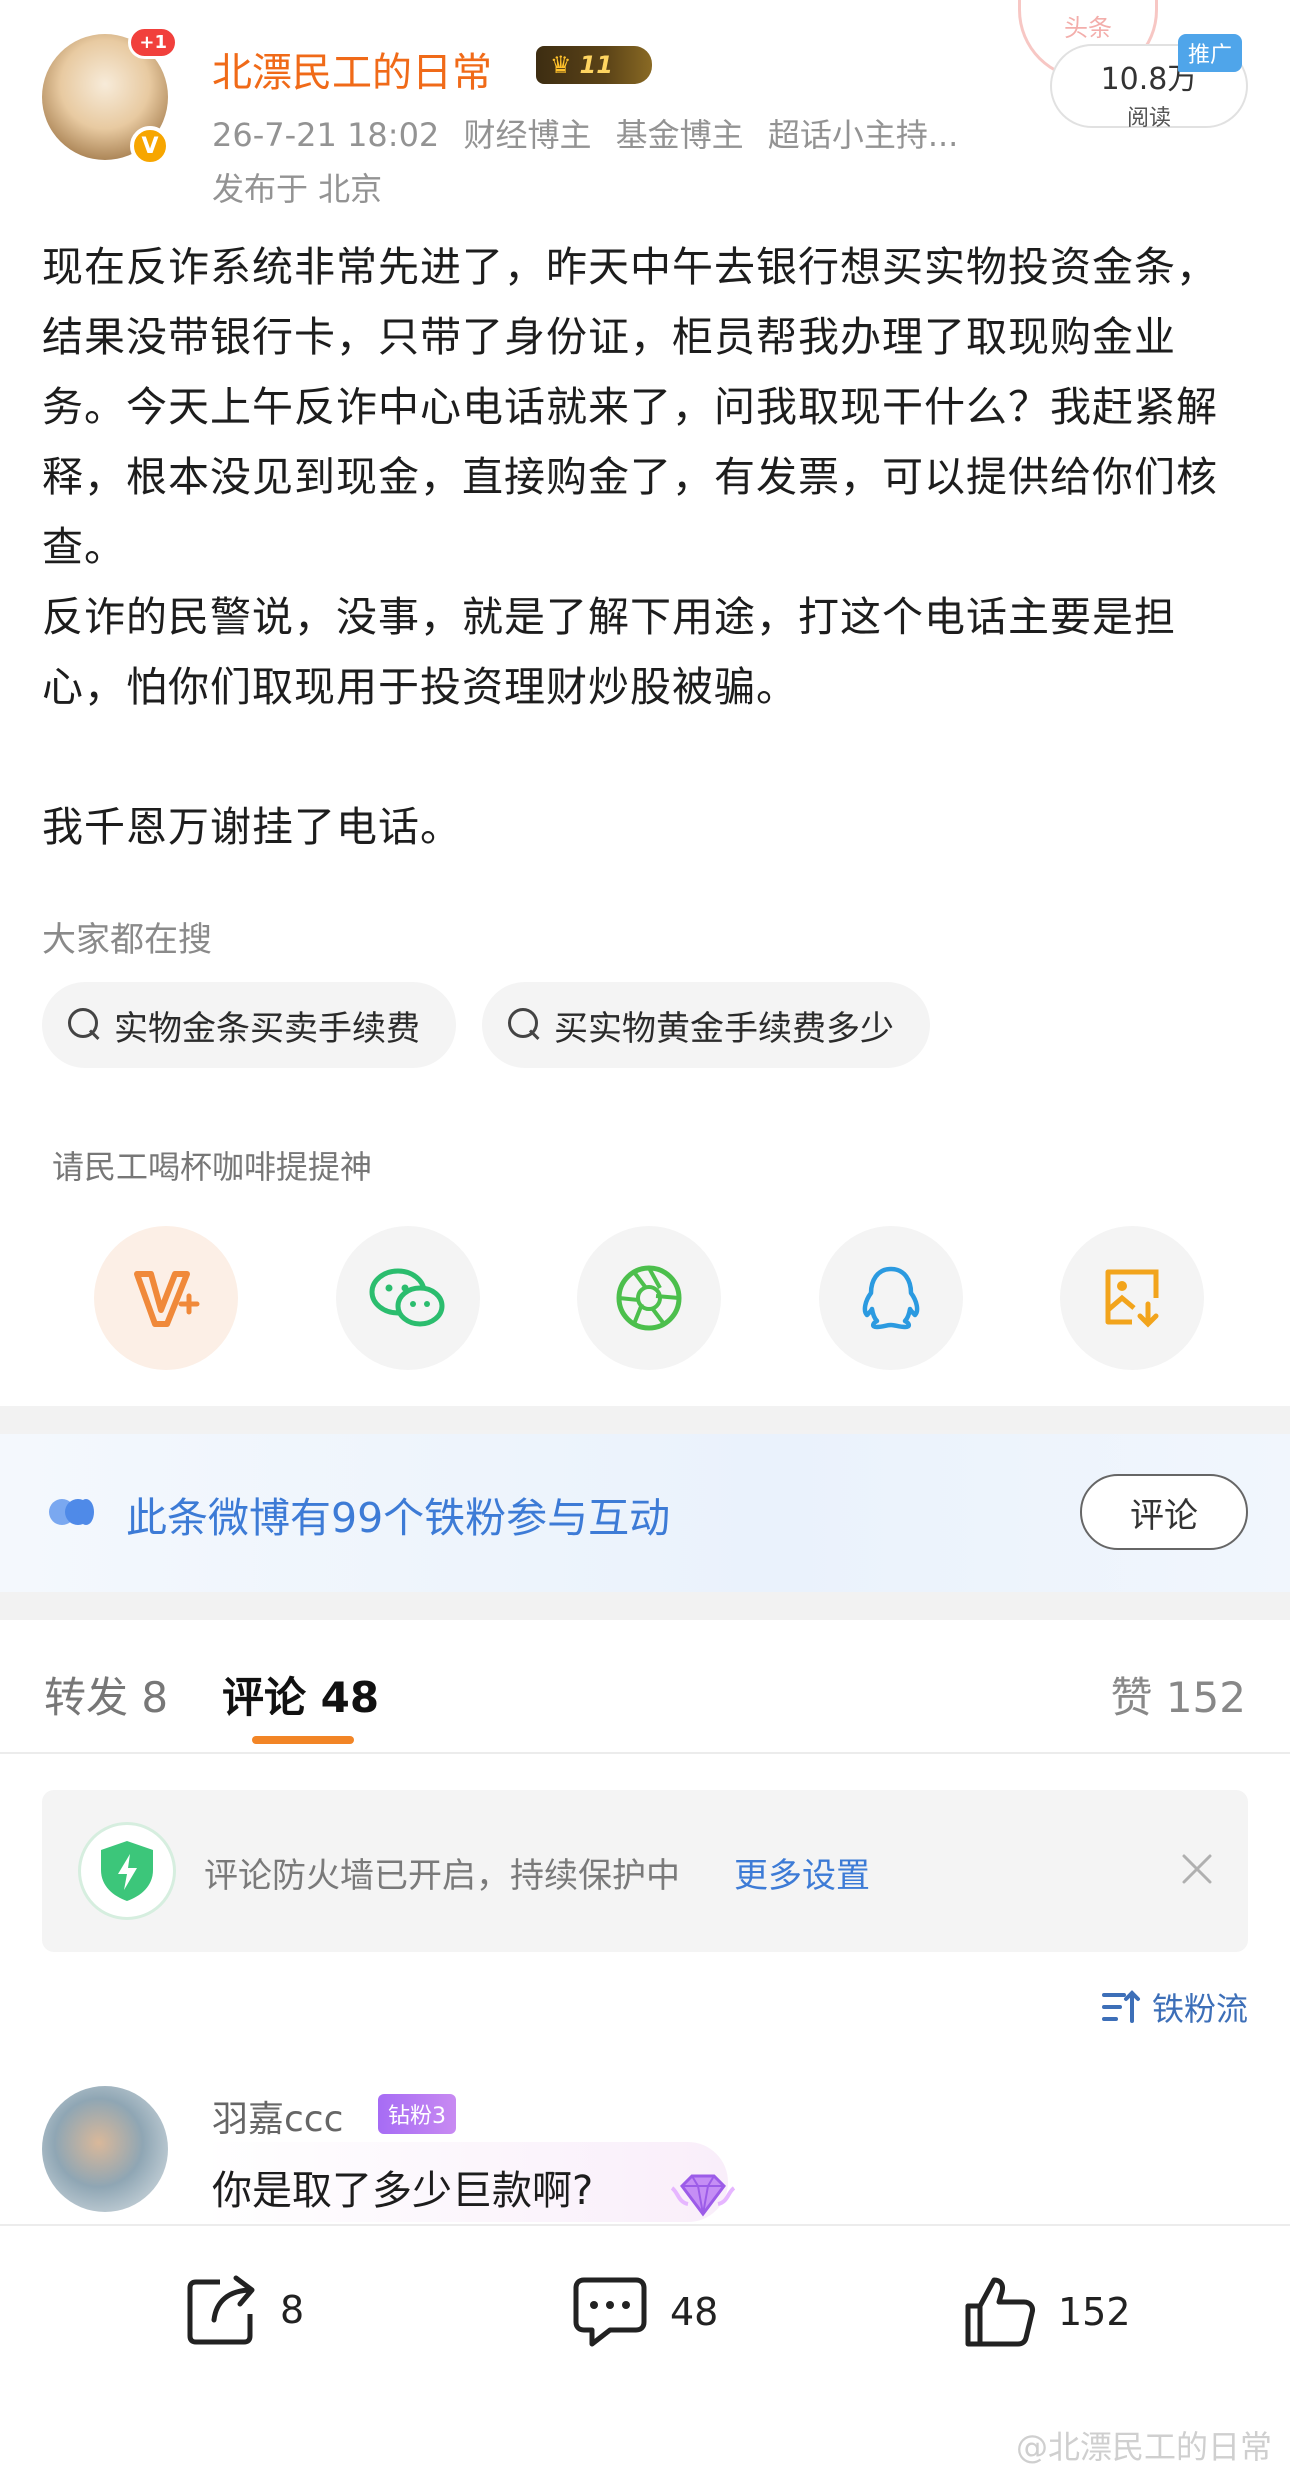  Describe the element at coordinates (277, 2116) in the screenshot. I see `commenter-name: 羽嘉ccc` at that location.